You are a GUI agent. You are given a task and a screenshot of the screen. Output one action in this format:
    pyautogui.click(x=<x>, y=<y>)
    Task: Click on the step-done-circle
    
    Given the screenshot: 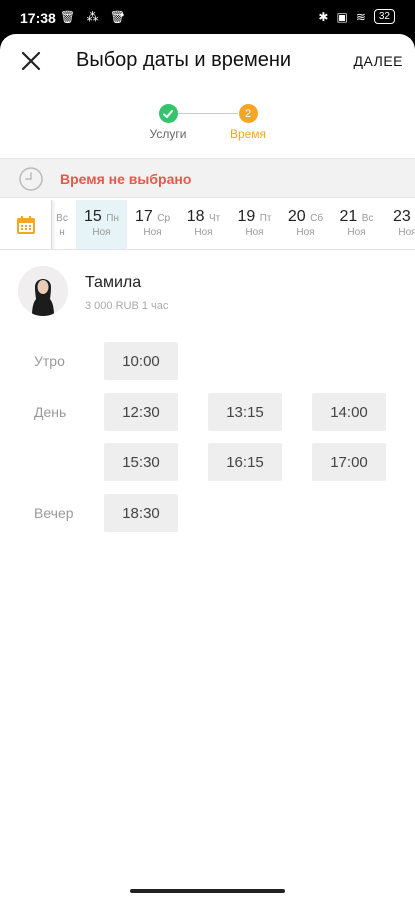 What is the action you would take?
    pyautogui.click(x=168, y=113)
    